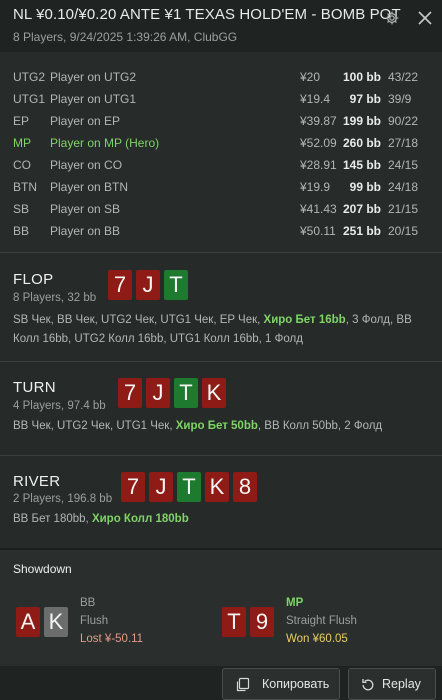 The height and width of the screenshot is (700, 442). What do you see at coordinates (52, 519) in the screenshot?
I see `action-text: BB Бет 180bb,` at bounding box center [52, 519].